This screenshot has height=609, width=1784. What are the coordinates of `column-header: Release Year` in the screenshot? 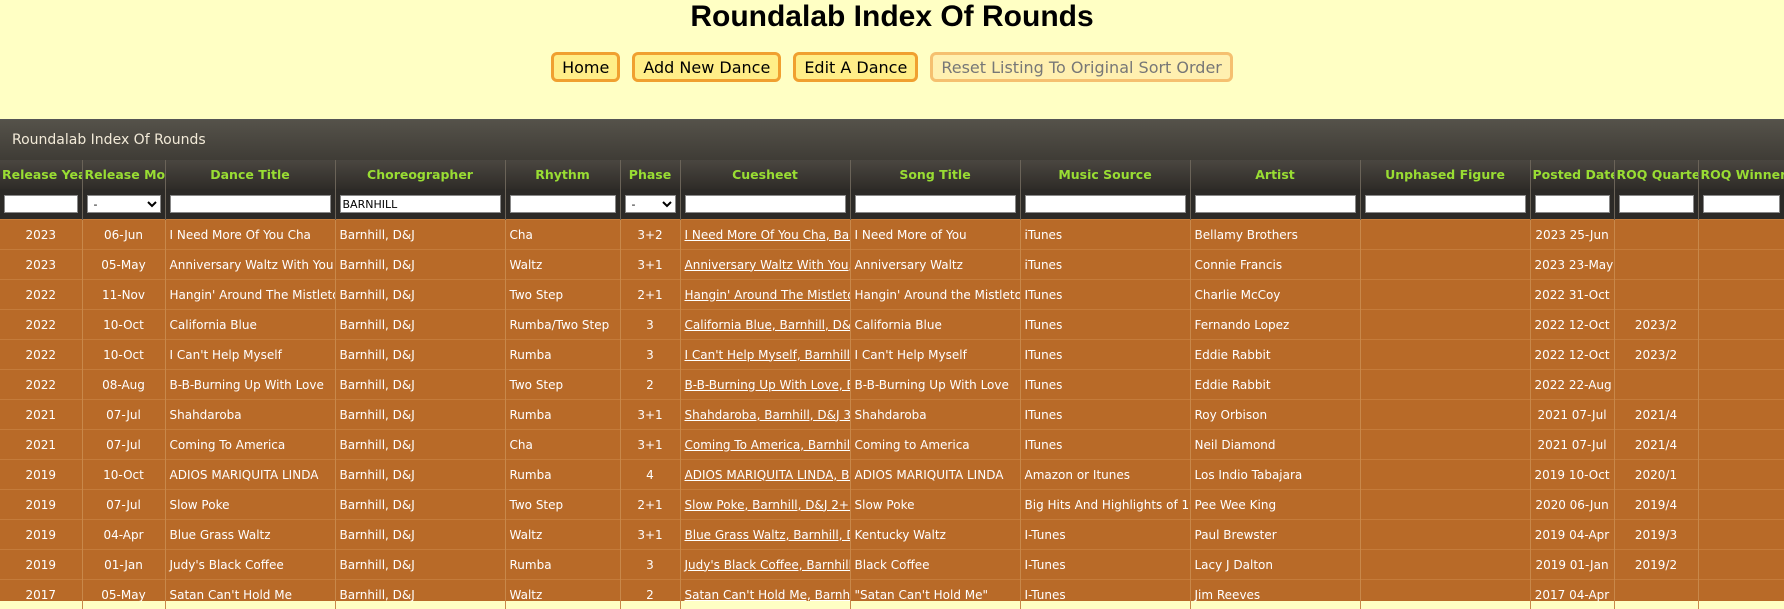 It's located at (41, 174).